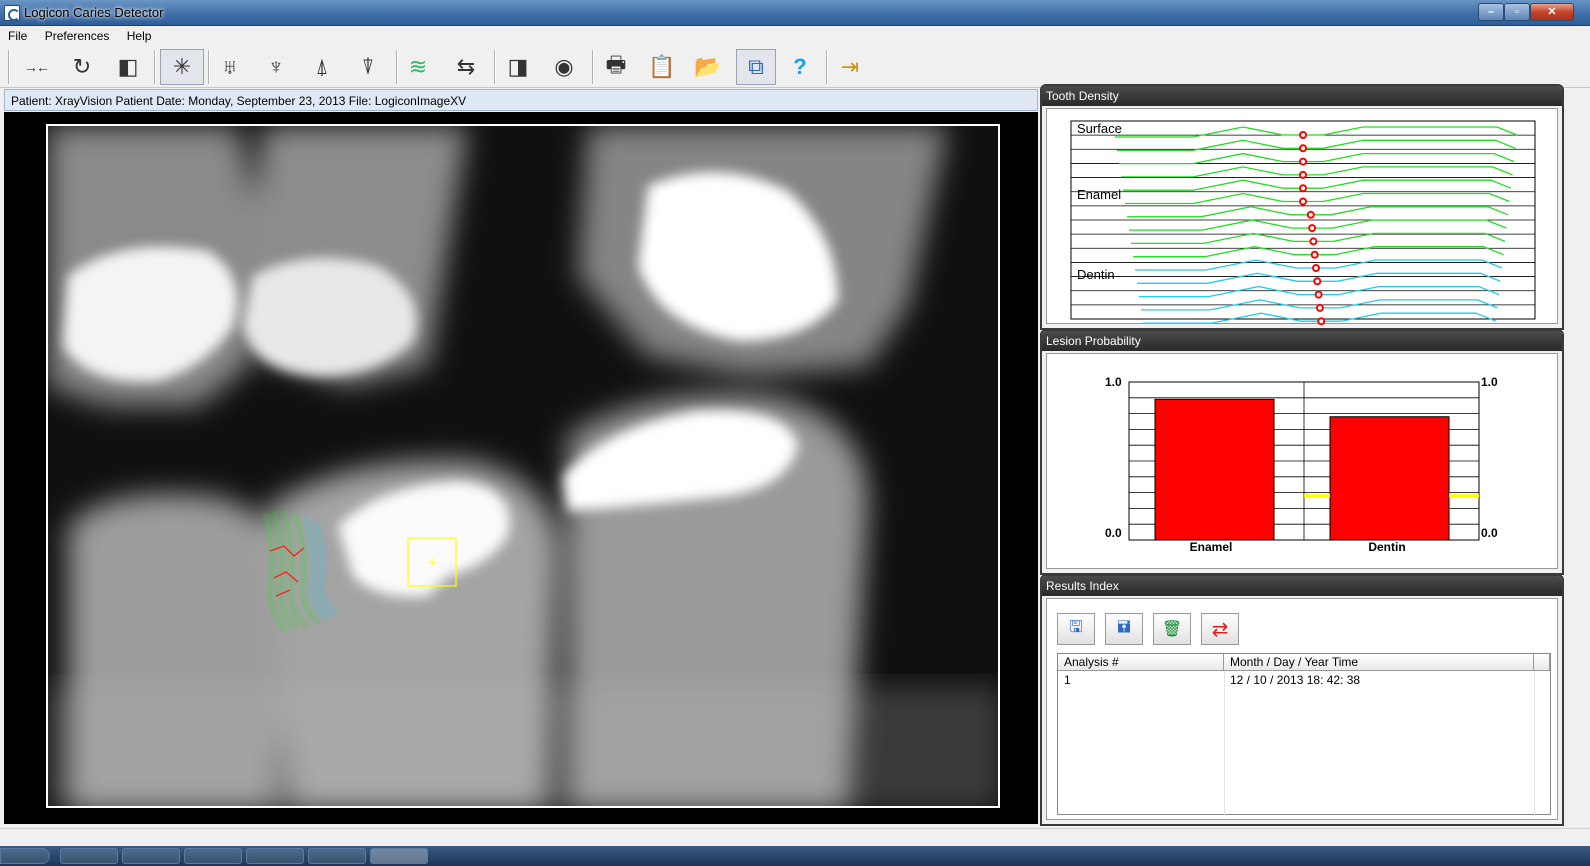  I want to click on density-lines-icon: ≋, so click(418, 66).